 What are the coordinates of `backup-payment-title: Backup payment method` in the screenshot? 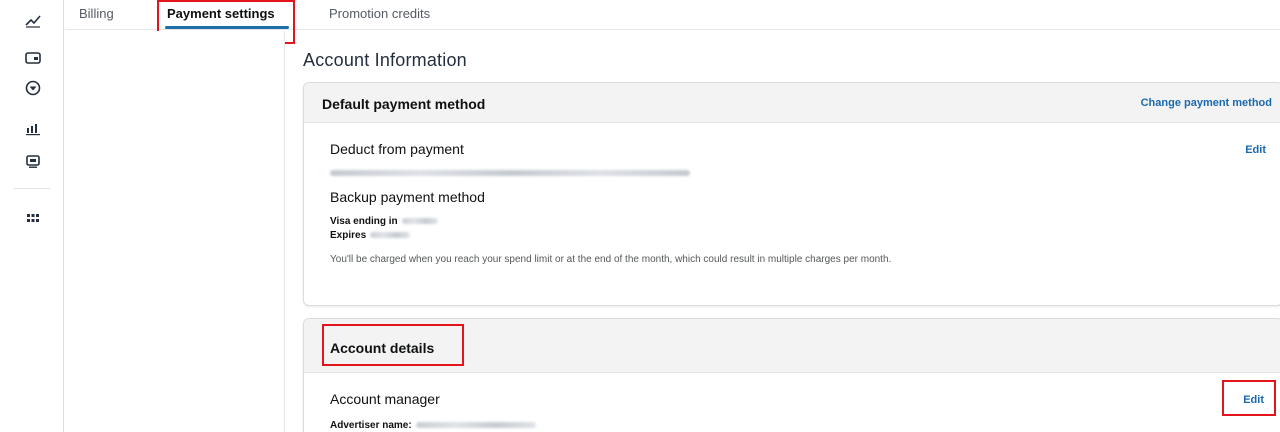 It's located at (407, 197).